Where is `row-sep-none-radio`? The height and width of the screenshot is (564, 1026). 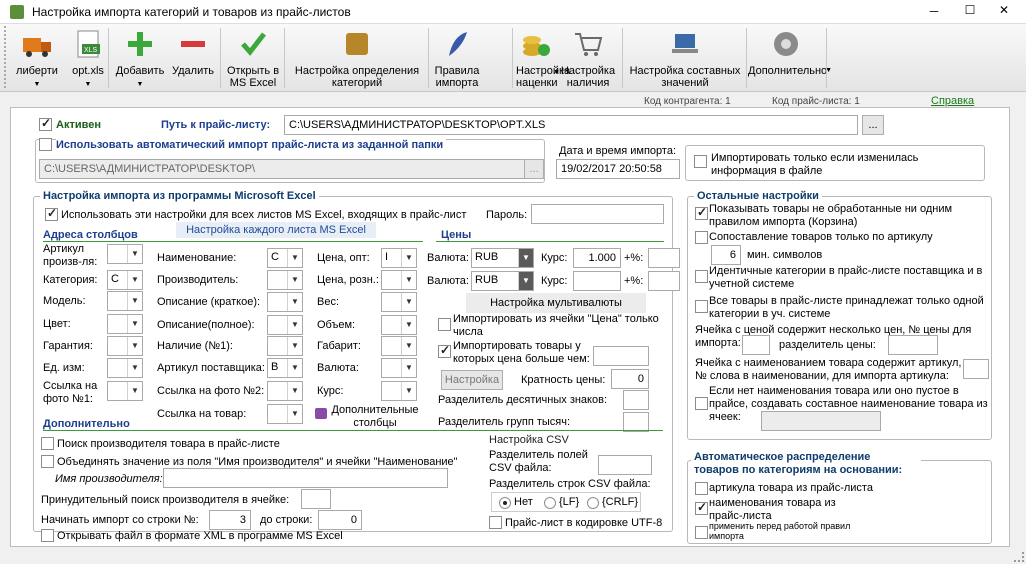 row-sep-none-radio is located at coordinates (505, 503).